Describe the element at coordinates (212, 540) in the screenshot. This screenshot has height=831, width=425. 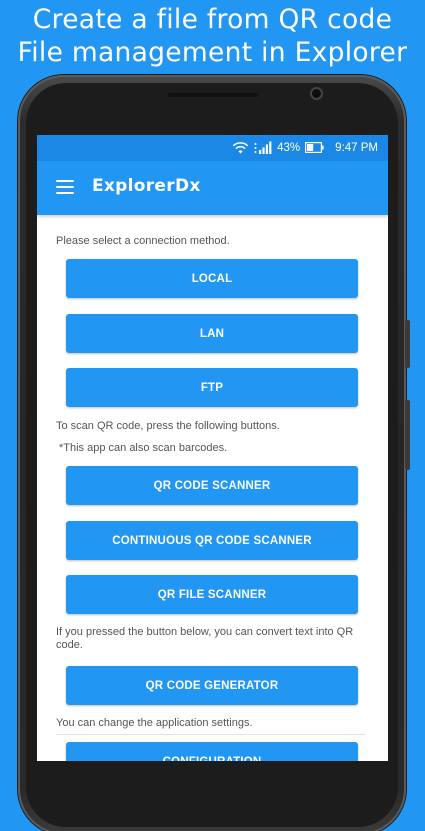
I see `continuous-qr-code-scanner-button: CONTINUOUS QR CODE SCANNER` at that location.